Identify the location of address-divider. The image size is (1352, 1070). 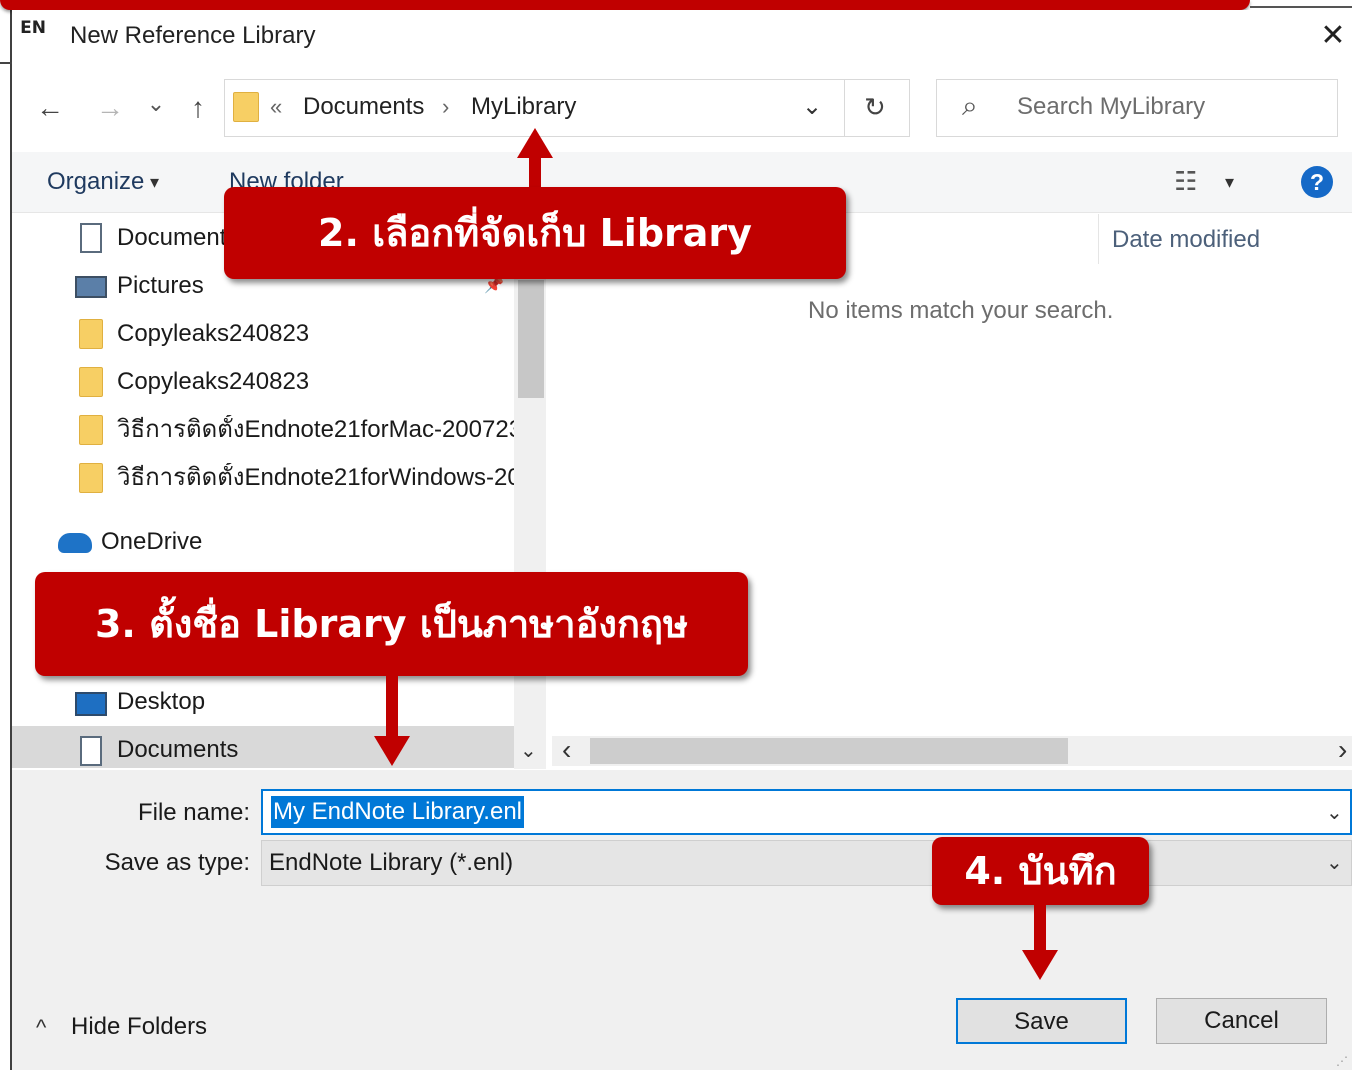
(844, 108).